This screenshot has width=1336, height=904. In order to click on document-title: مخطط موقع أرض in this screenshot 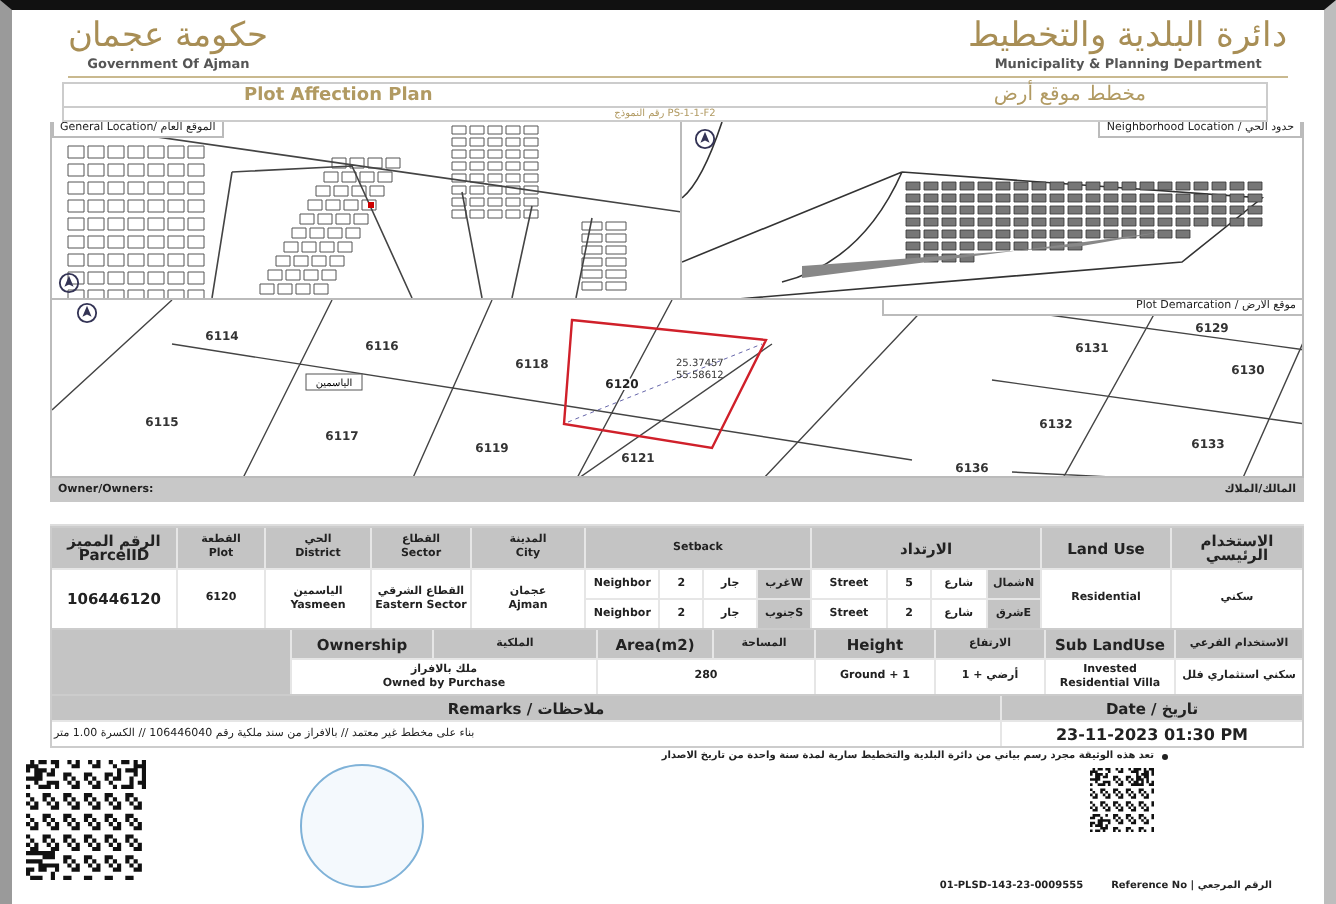, I will do `click(1069, 95)`.